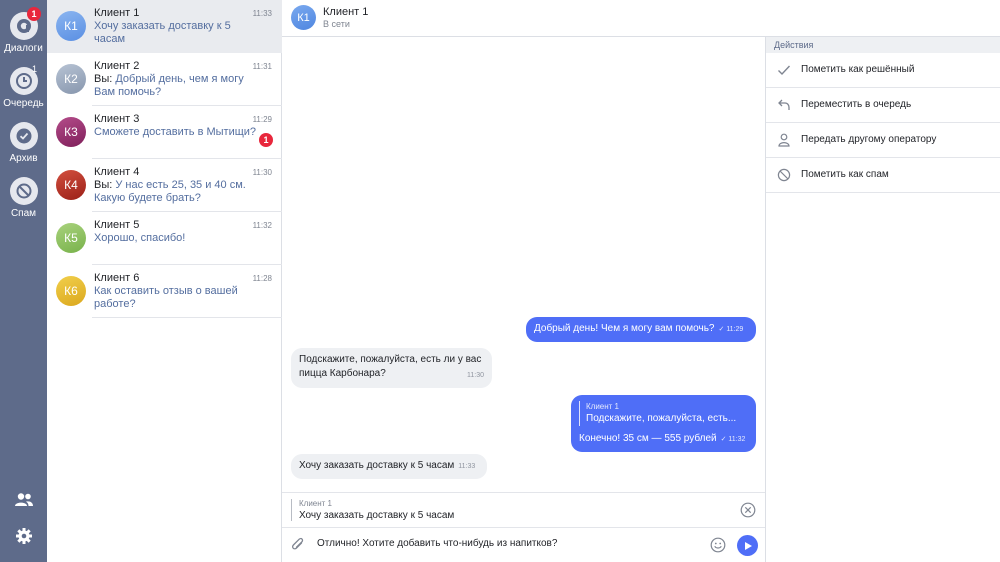 This screenshot has width=1000, height=562. What do you see at coordinates (166, 297) in the screenshot?
I see `dialog-preview-text: Как оставить отзыв о вашей работе?` at bounding box center [166, 297].